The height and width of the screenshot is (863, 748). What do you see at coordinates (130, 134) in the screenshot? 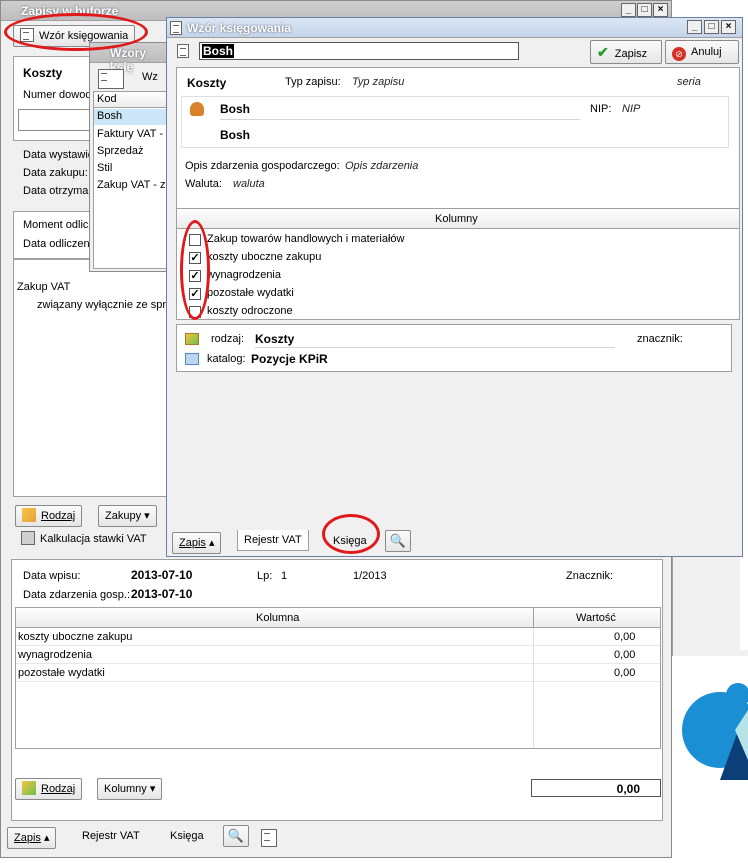
I see `list-item: Faktury VAT -` at bounding box center [130, 134].